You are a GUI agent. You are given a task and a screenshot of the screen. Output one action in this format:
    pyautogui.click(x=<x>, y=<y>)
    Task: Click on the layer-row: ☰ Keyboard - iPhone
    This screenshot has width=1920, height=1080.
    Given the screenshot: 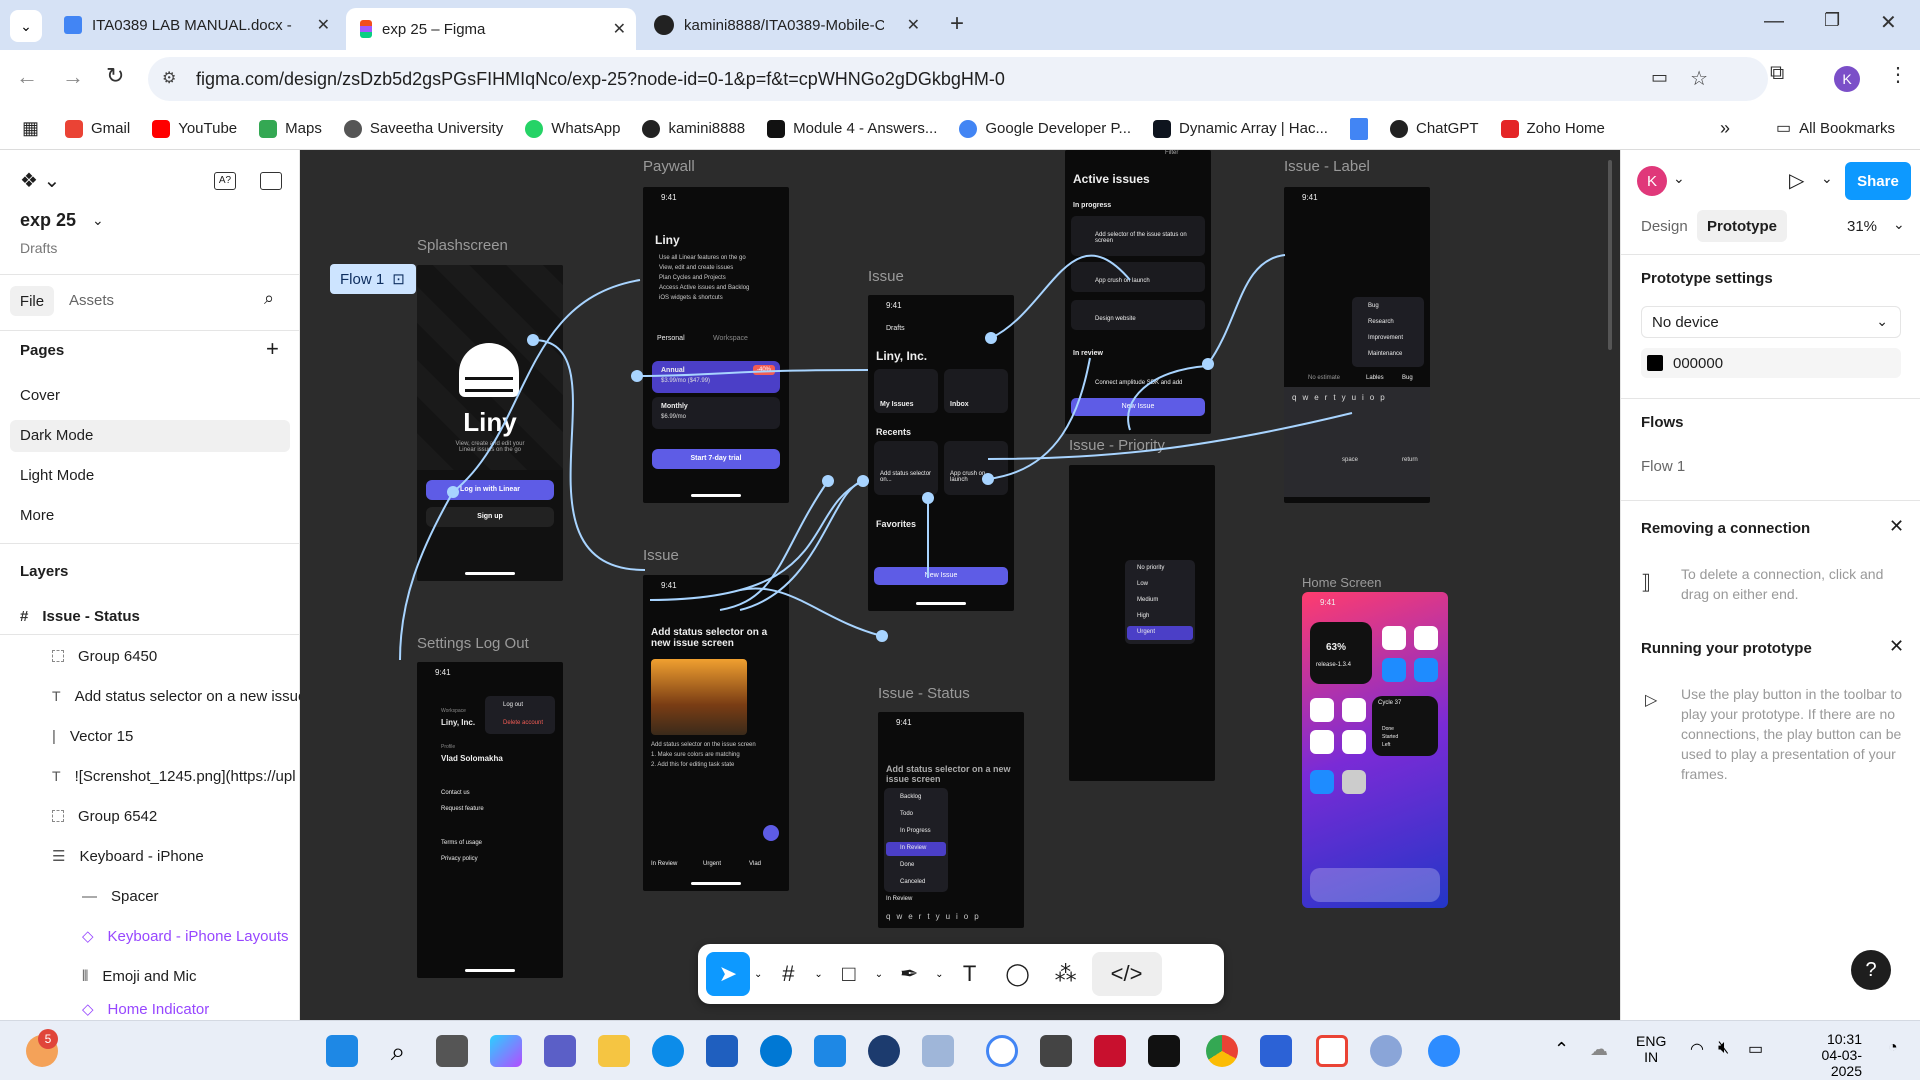 What is the action you would take?
    pyautogui.click(x=176, y=856)
    